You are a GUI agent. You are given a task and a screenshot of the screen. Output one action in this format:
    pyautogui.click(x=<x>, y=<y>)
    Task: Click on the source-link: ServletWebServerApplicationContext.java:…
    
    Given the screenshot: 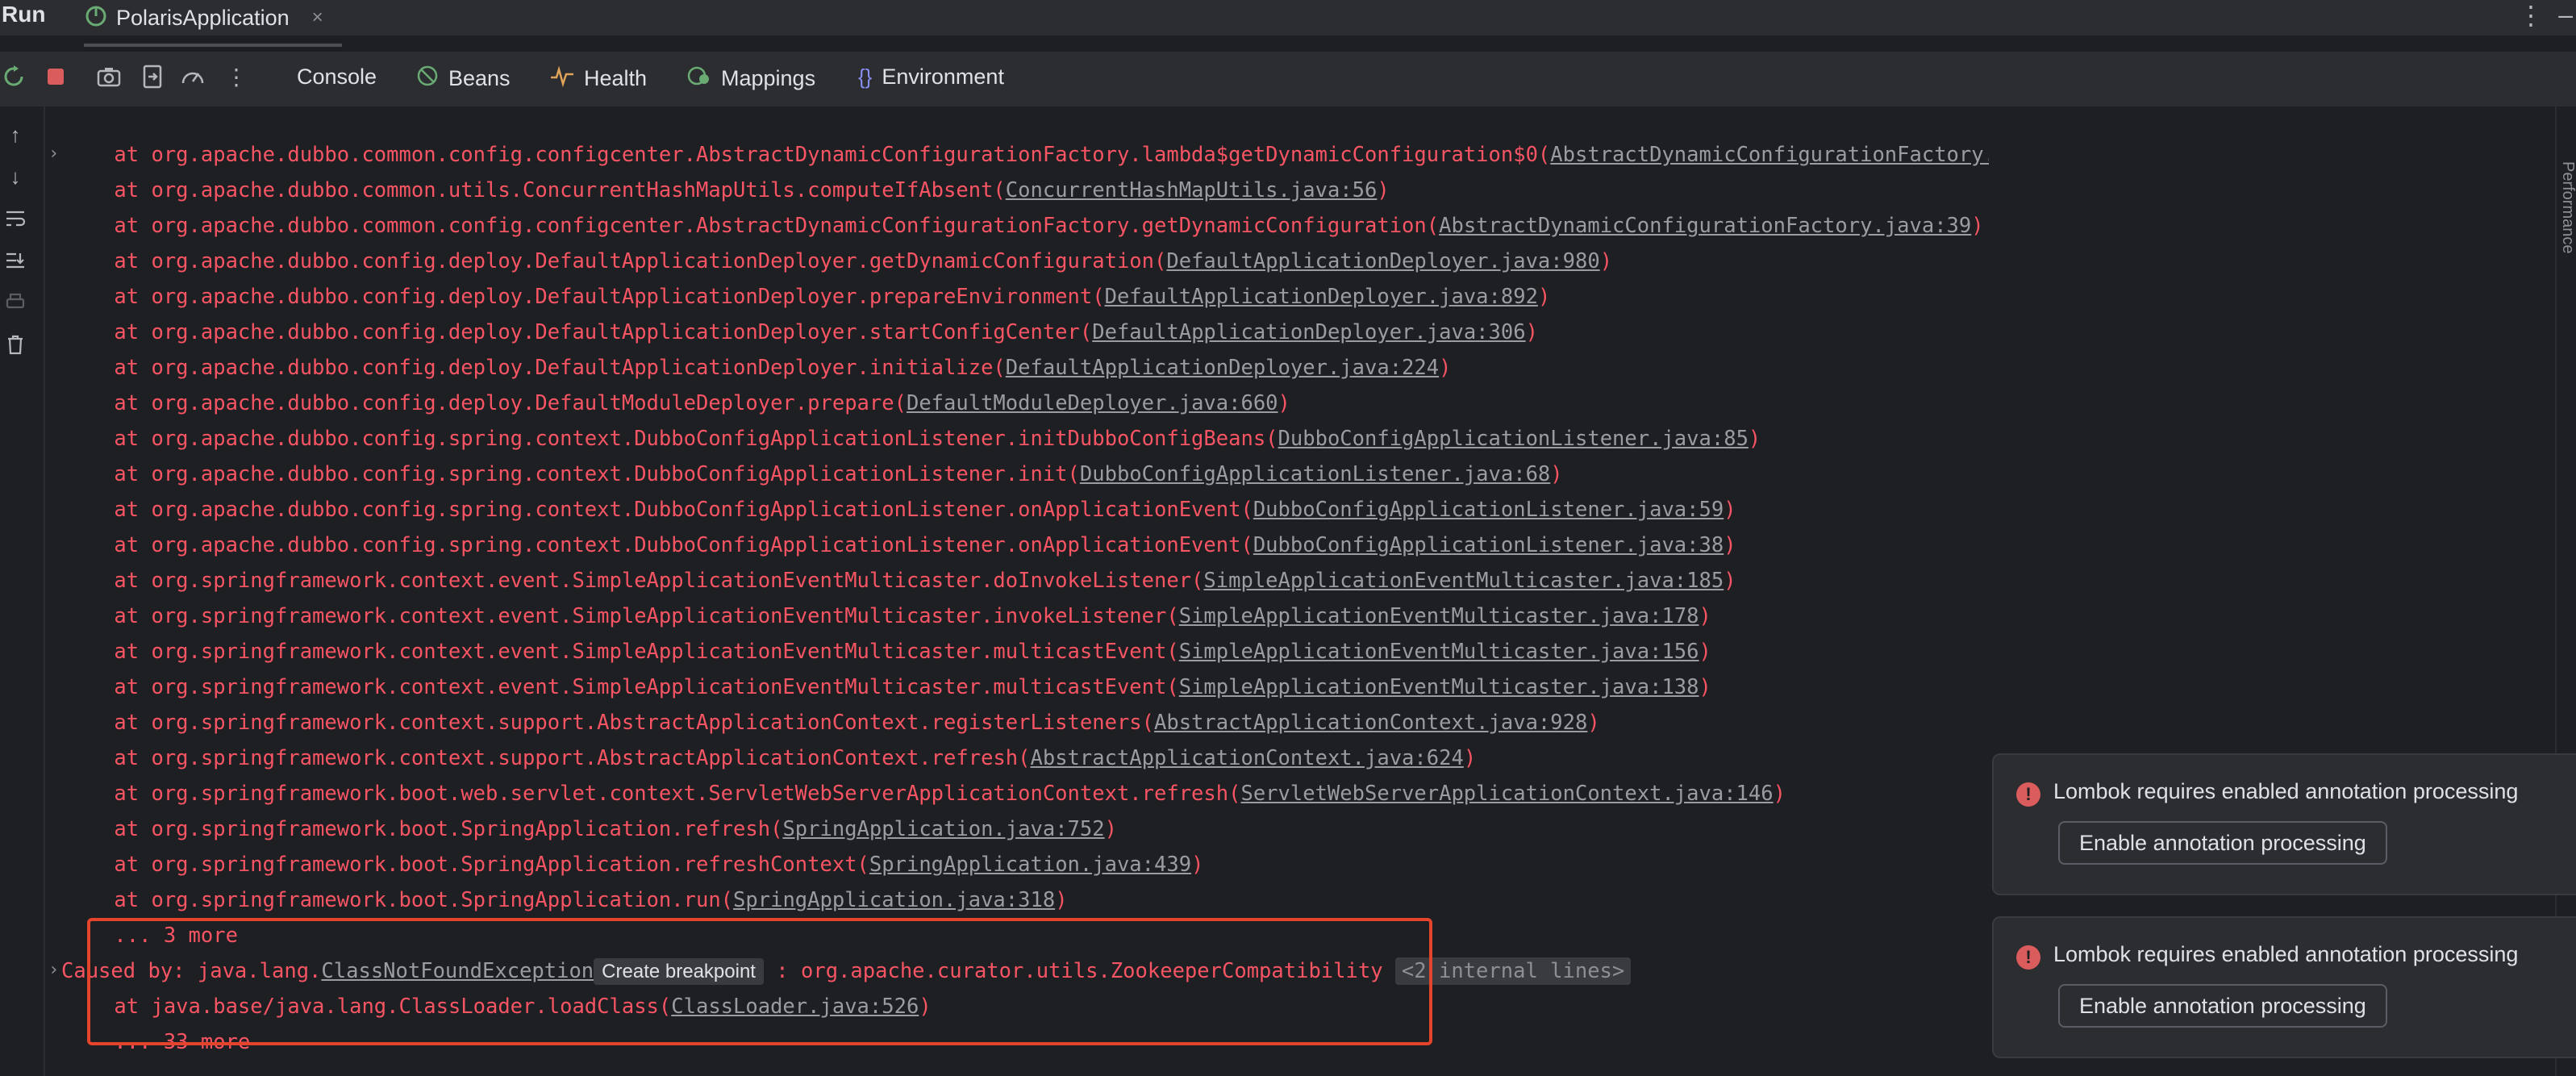 What is the action you would take?
    pyautogui.click(x=1506, y=794)
    